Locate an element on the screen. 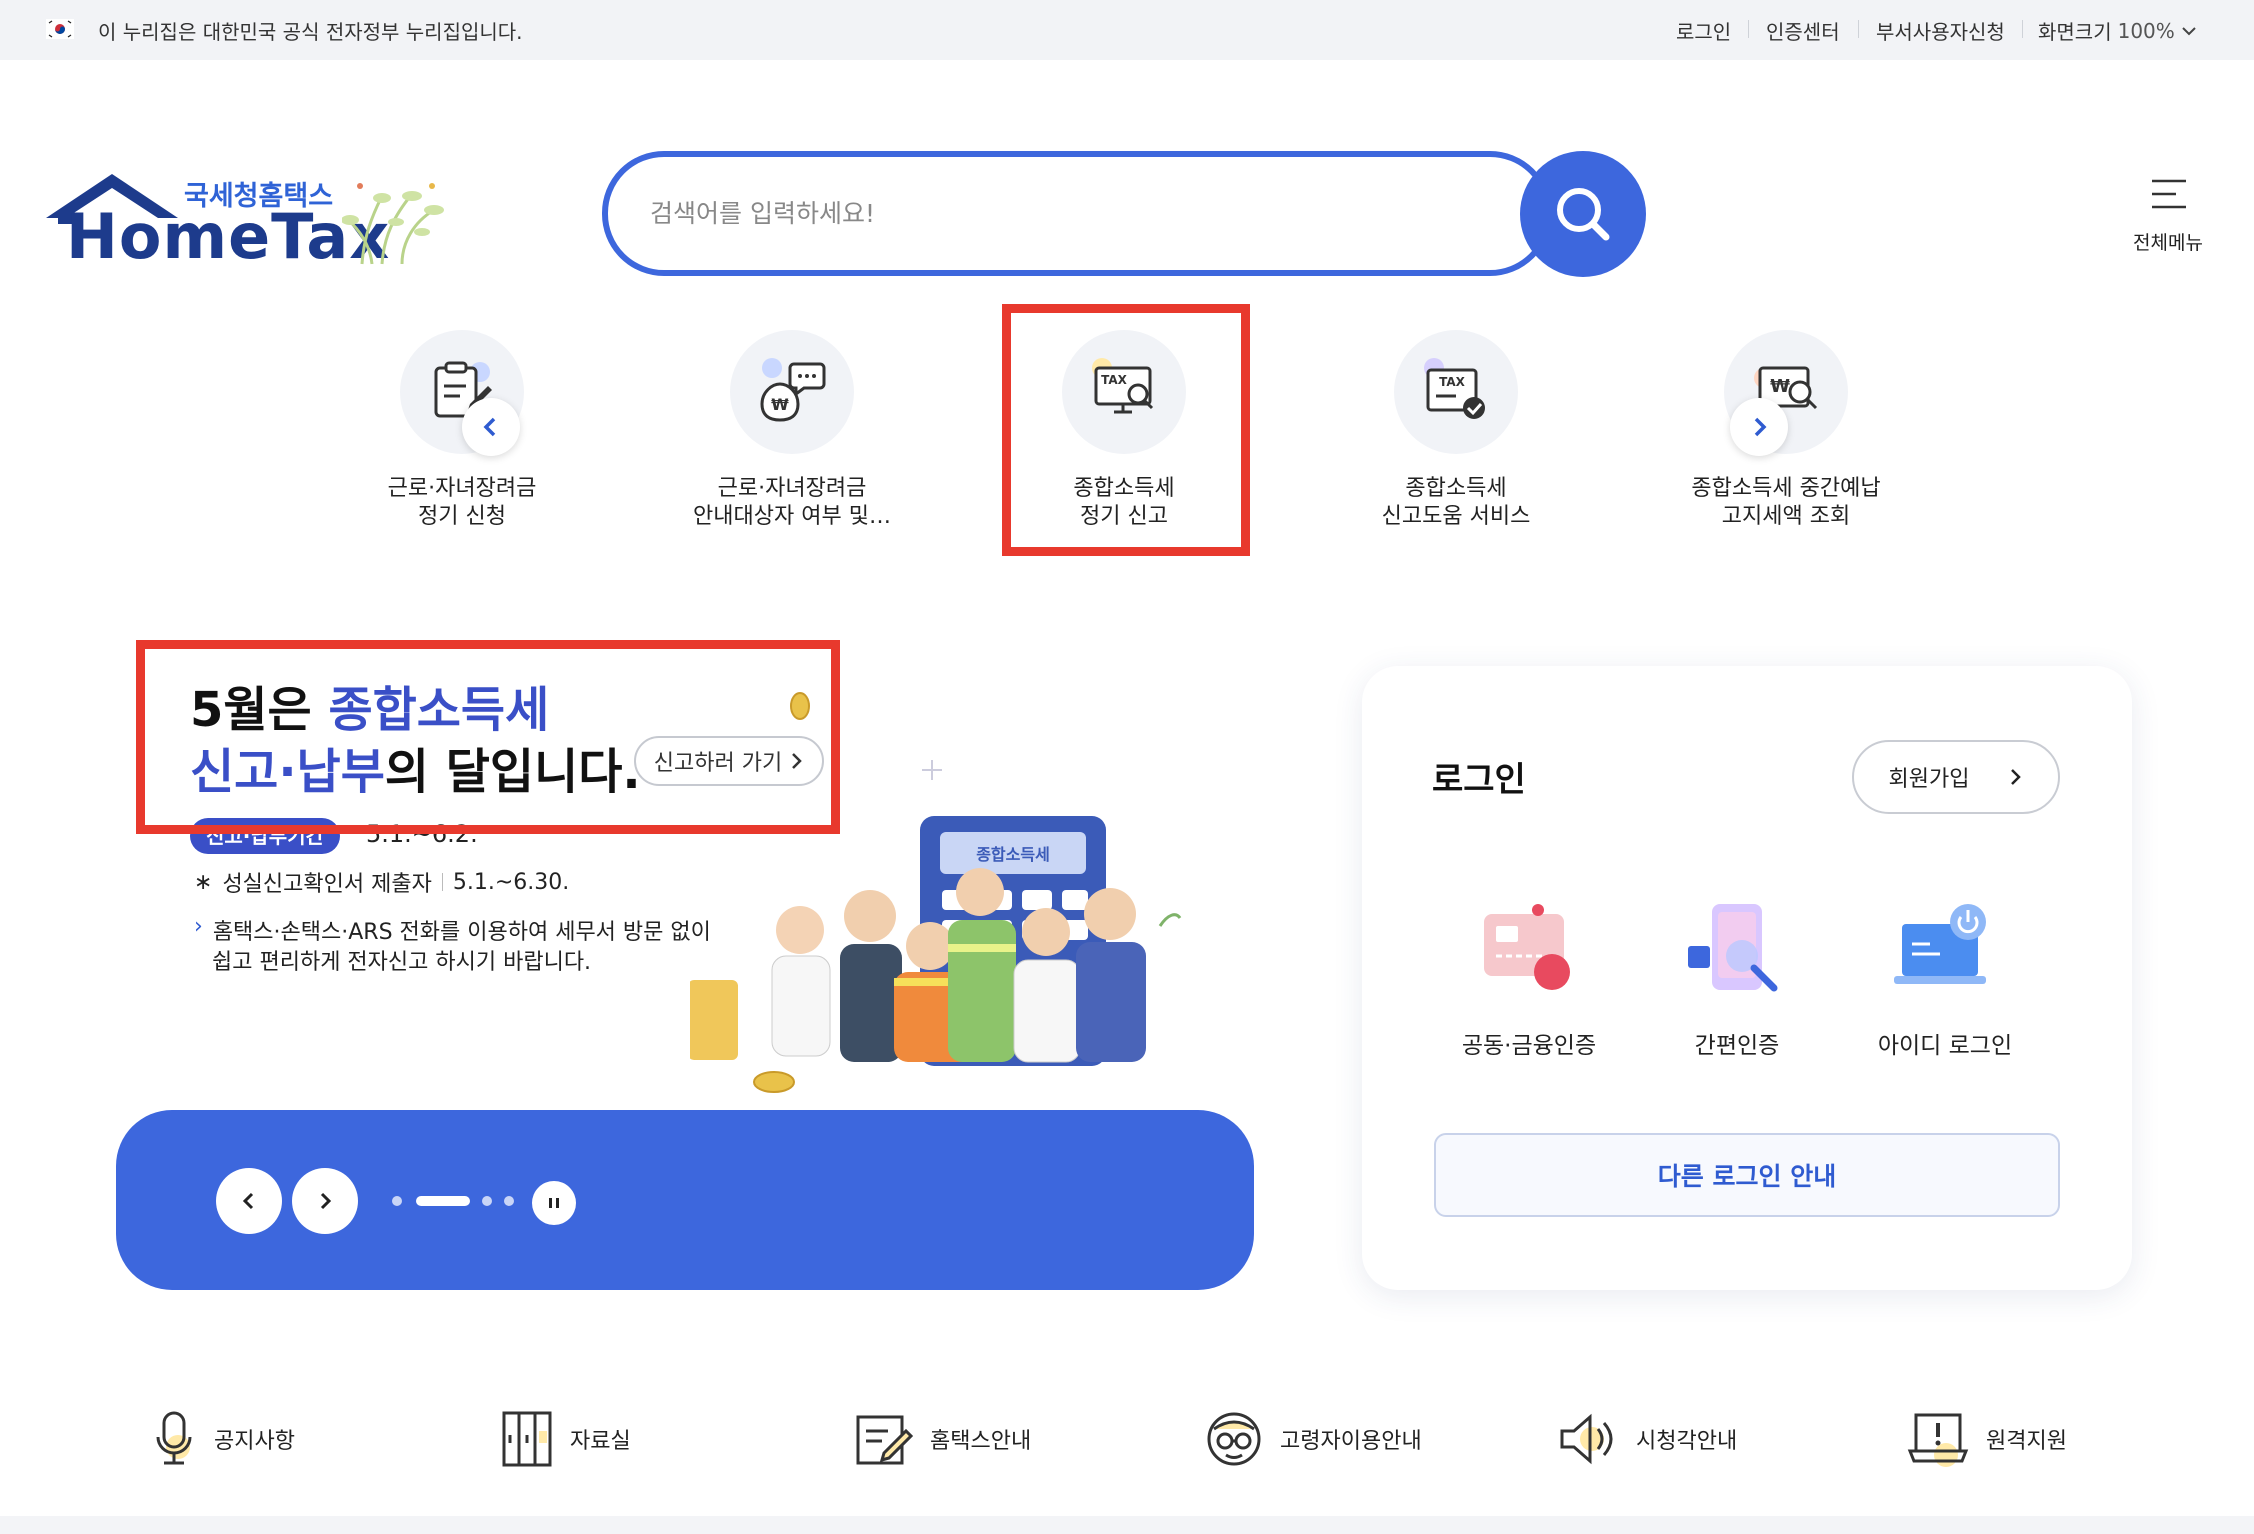 Image resolution: width=2254 pixels, height=1534 pixels. quick-service-label-line2: 신고도움 서비스 is located at coordinates (1456, 516).